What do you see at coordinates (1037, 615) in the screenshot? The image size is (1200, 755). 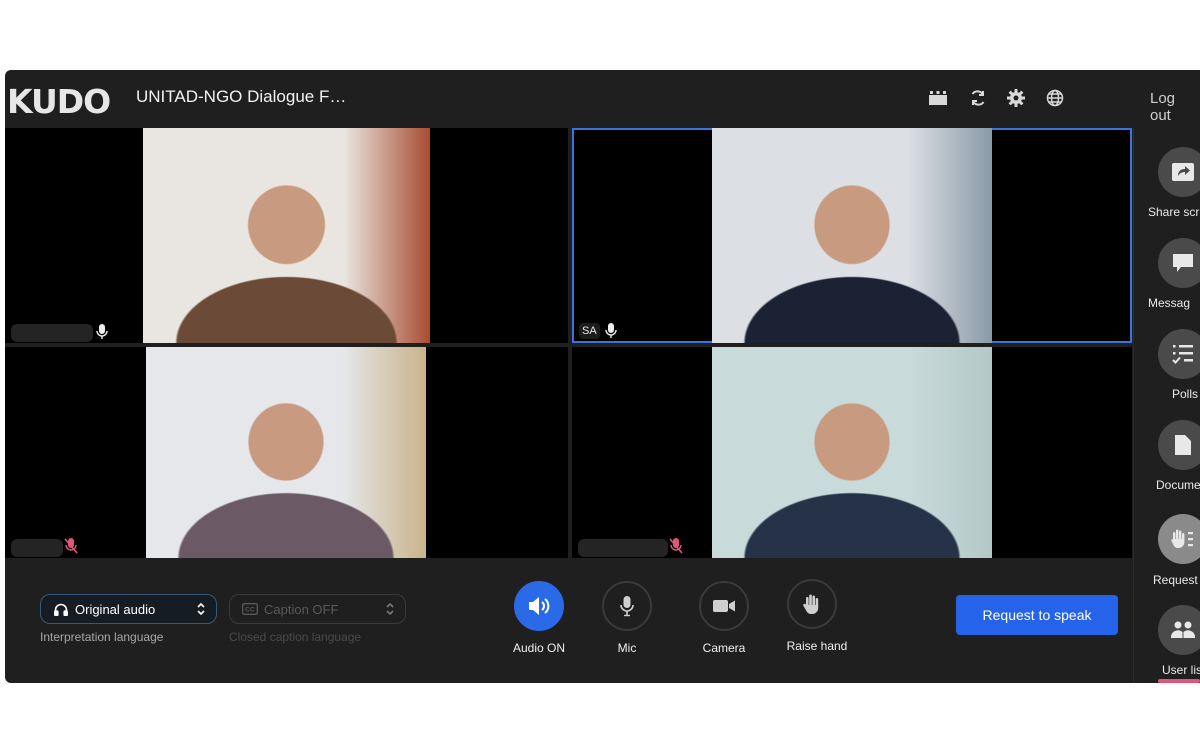 I see `request-to-speak-button: Request to speak` at bounding box center [1037, 615].